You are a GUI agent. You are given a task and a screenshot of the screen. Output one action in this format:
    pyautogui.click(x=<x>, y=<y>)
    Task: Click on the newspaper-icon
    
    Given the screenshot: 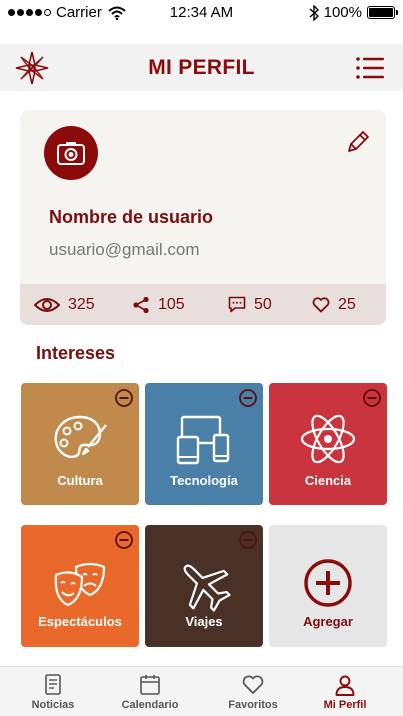 What is the action you would take?
    pyautogui.click(x=53, y=684)
    